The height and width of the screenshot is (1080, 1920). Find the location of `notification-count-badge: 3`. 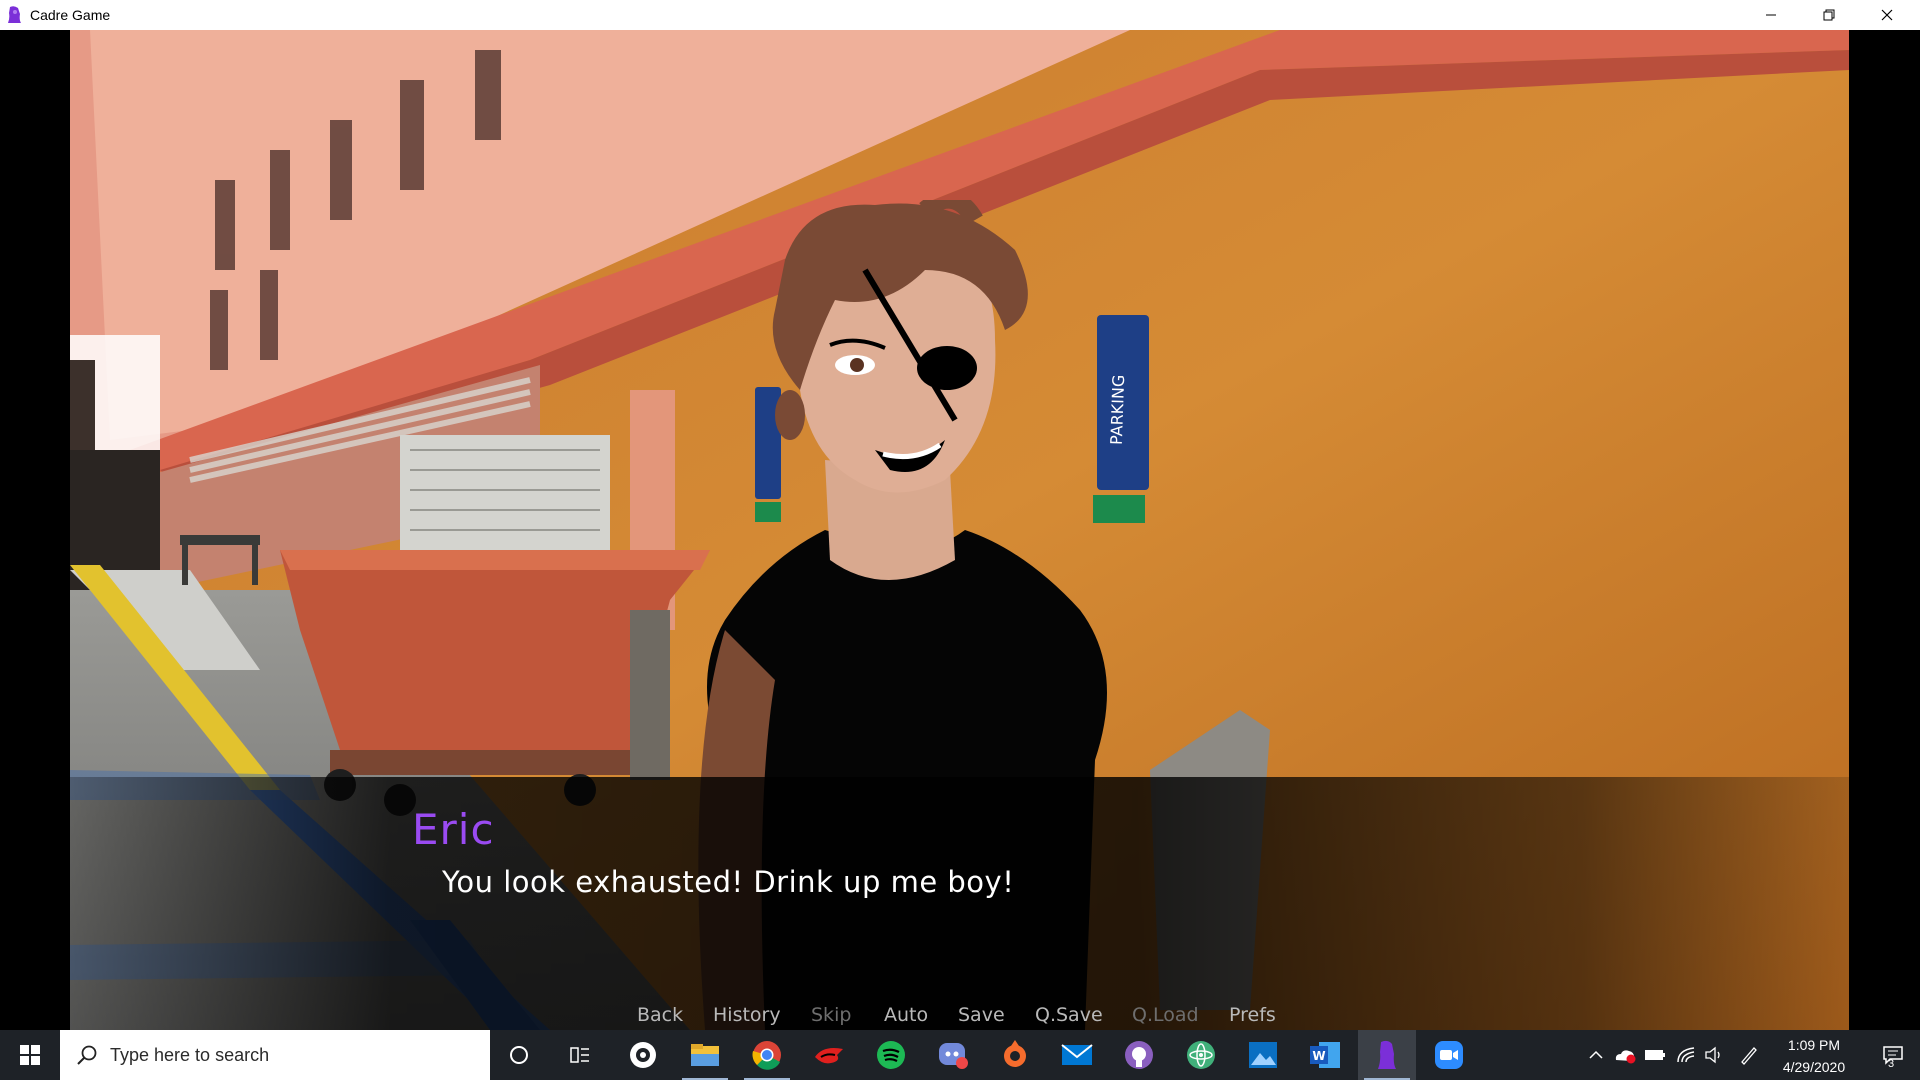

notification-count-badge: 3 is located at coordinates (1891, 1064).